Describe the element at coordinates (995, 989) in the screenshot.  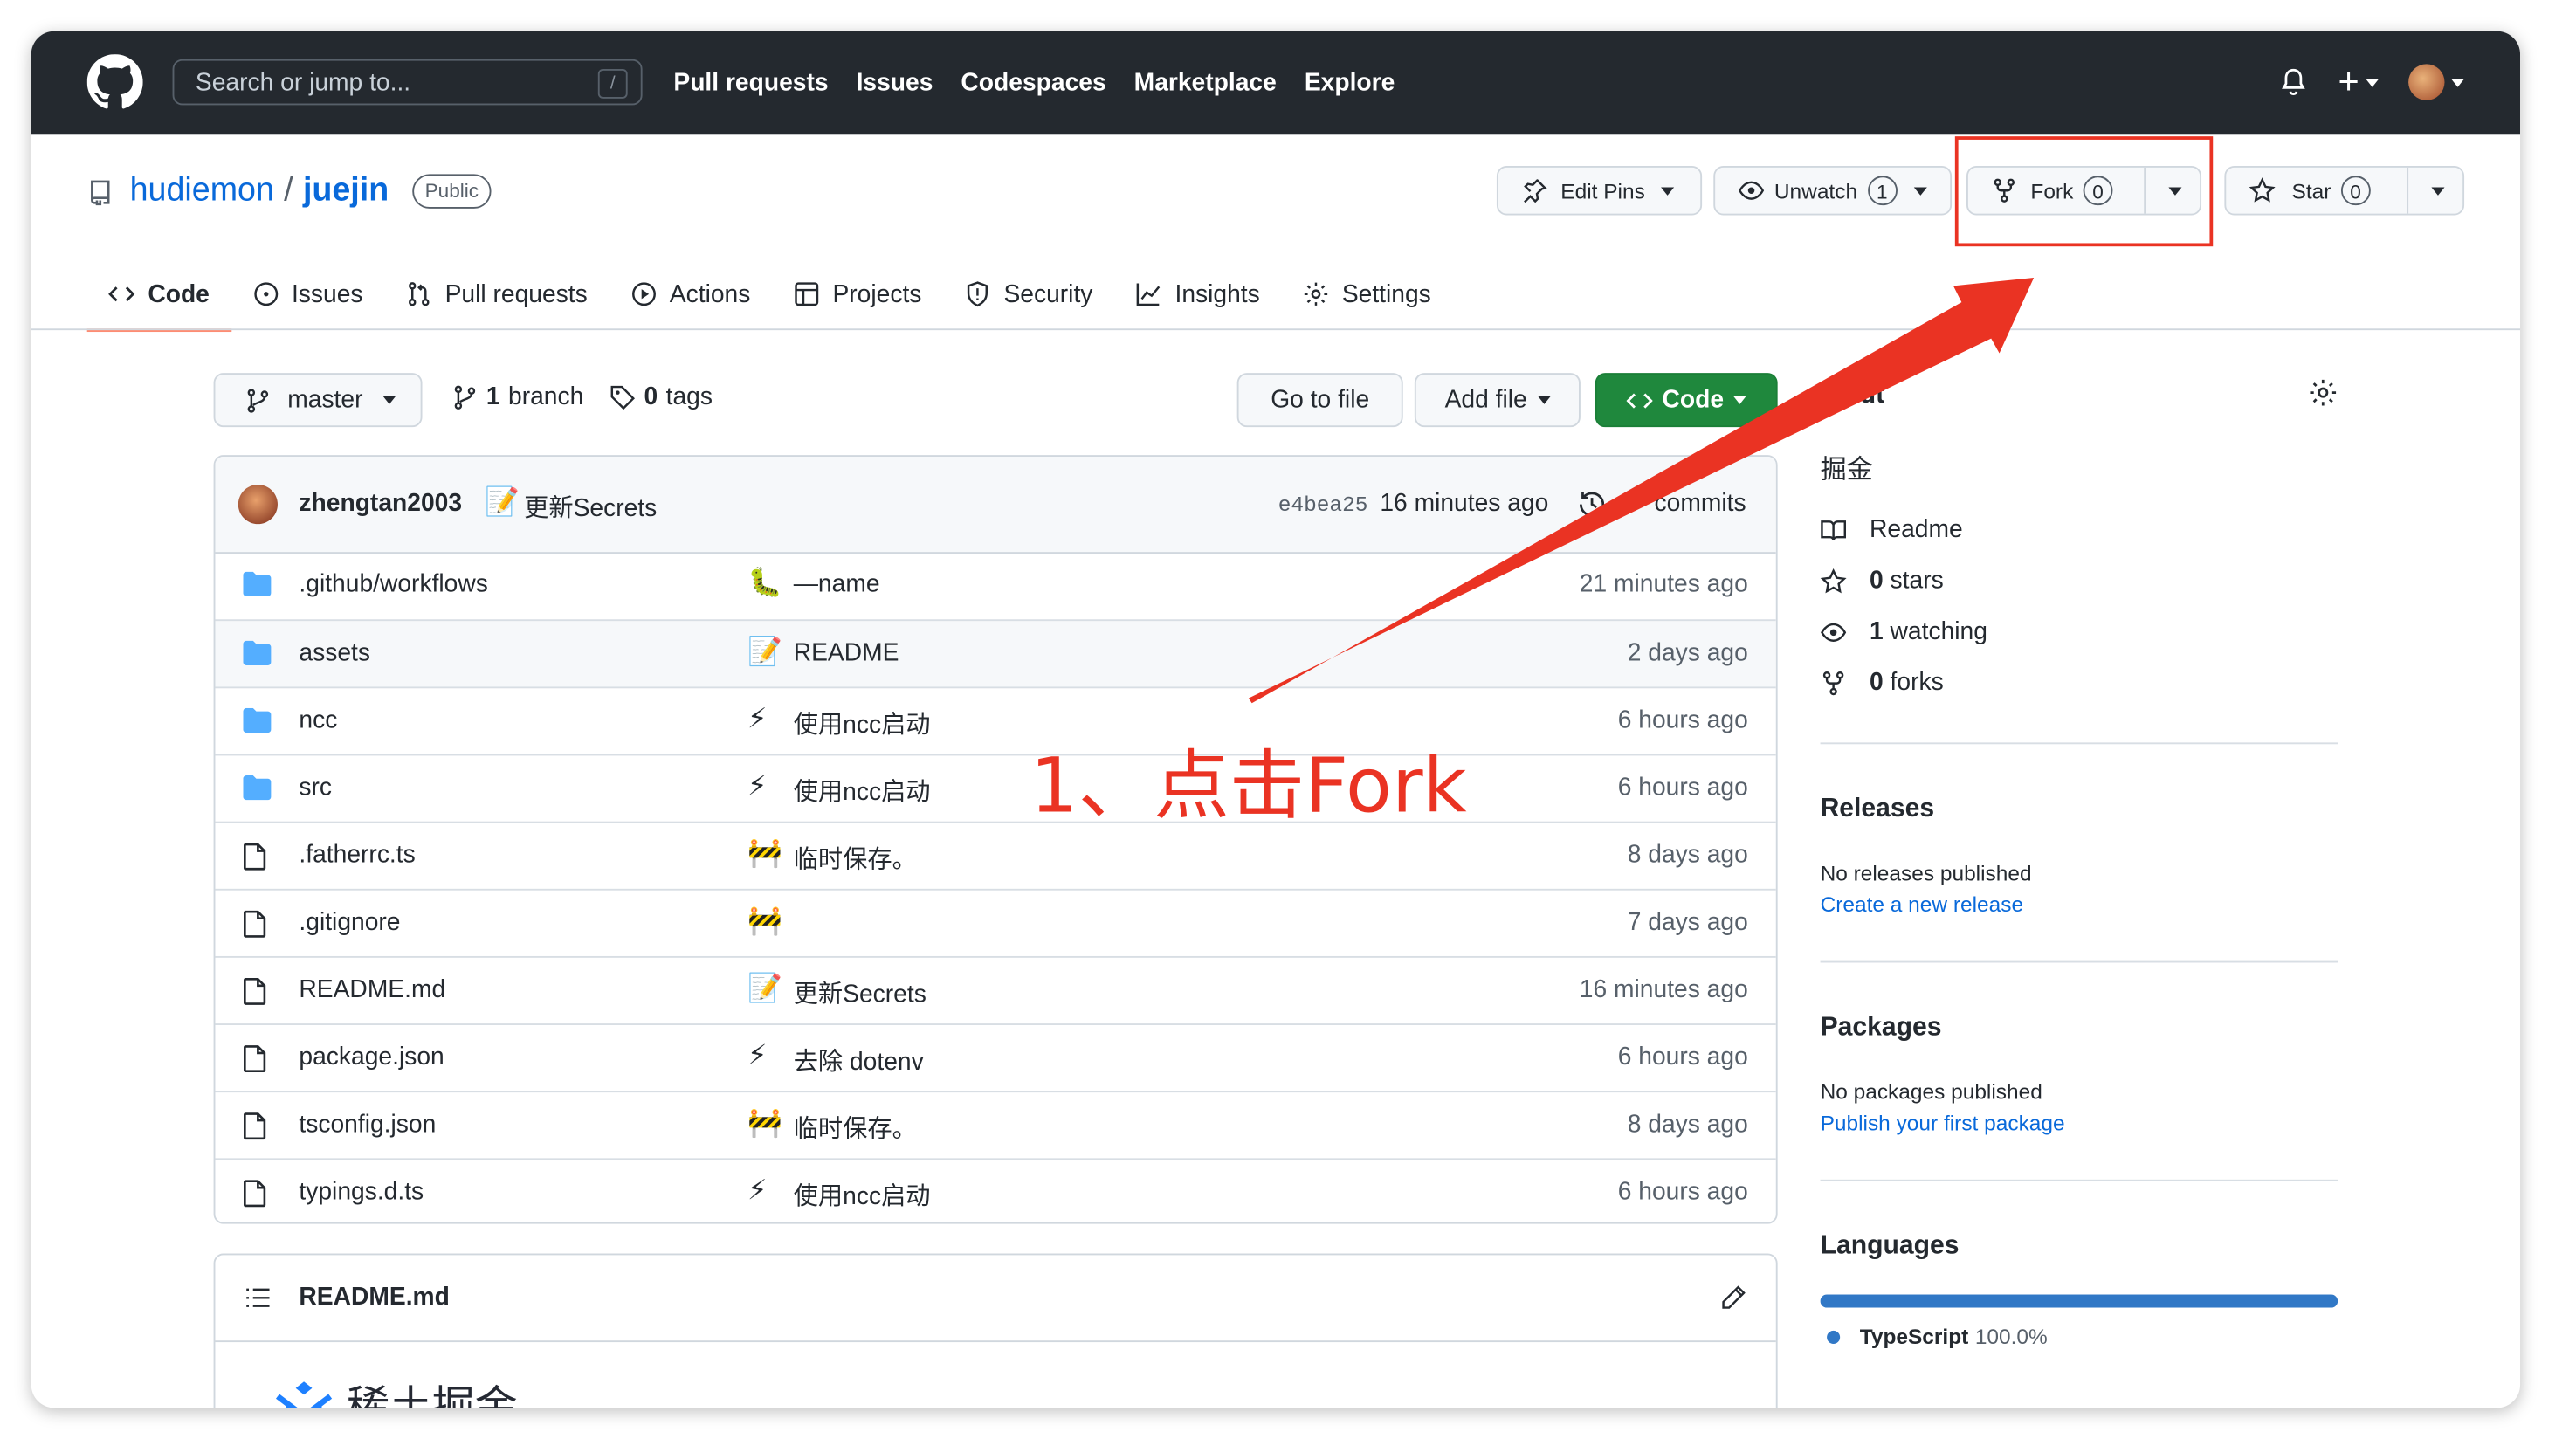
I see `file-row: README.md 📝 更新Secrets 16 minutes ago` at that location.